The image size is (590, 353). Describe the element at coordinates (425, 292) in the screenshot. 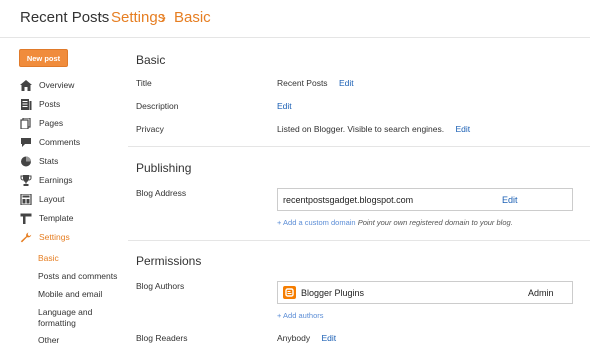

I see `author-row: Blogger Plugins Admin` at that location.